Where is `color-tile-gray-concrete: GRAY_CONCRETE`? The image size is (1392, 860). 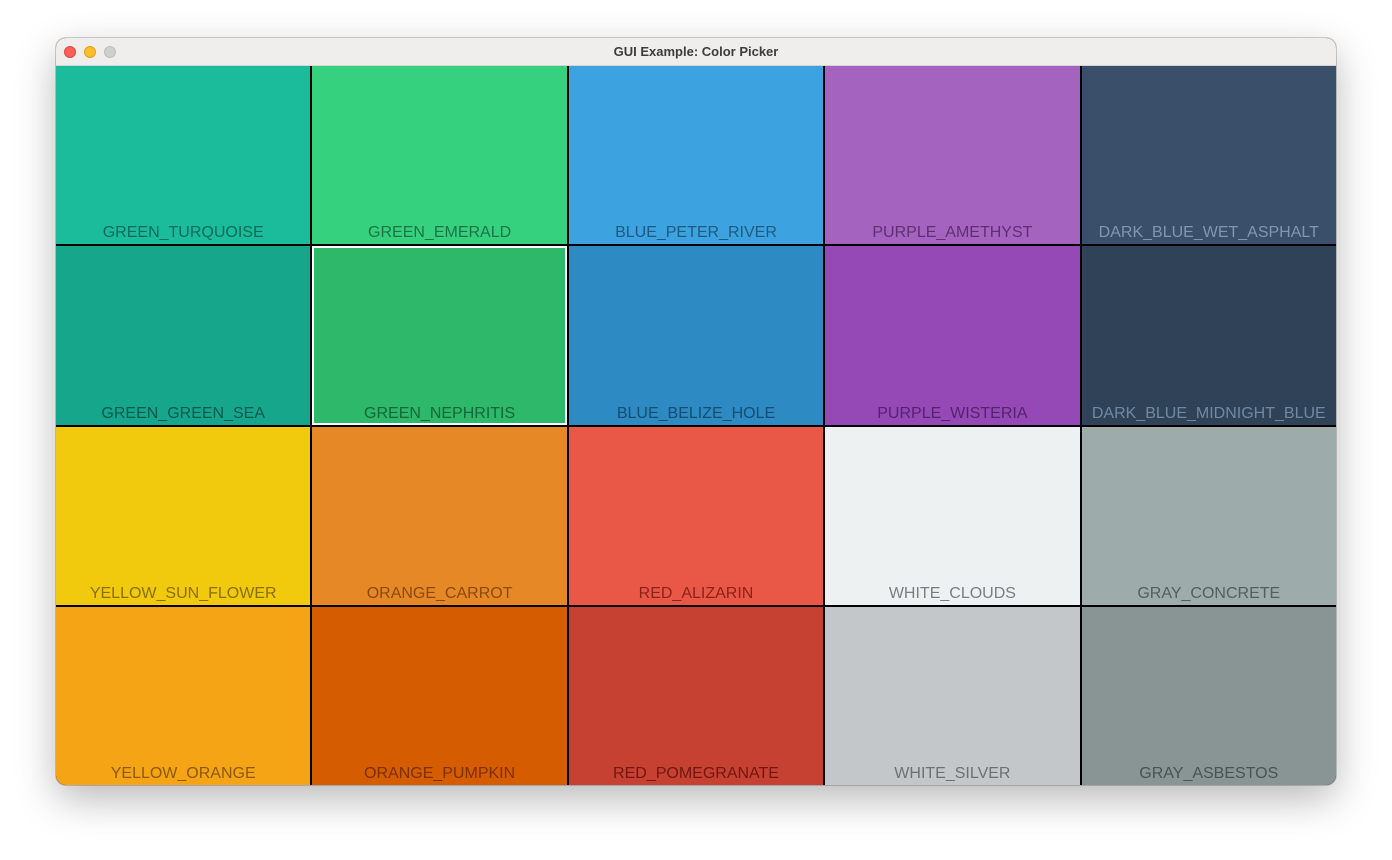
color-tile-gray-concrete: GRAY_CONCRETE is located at coordinates (1208, 515).